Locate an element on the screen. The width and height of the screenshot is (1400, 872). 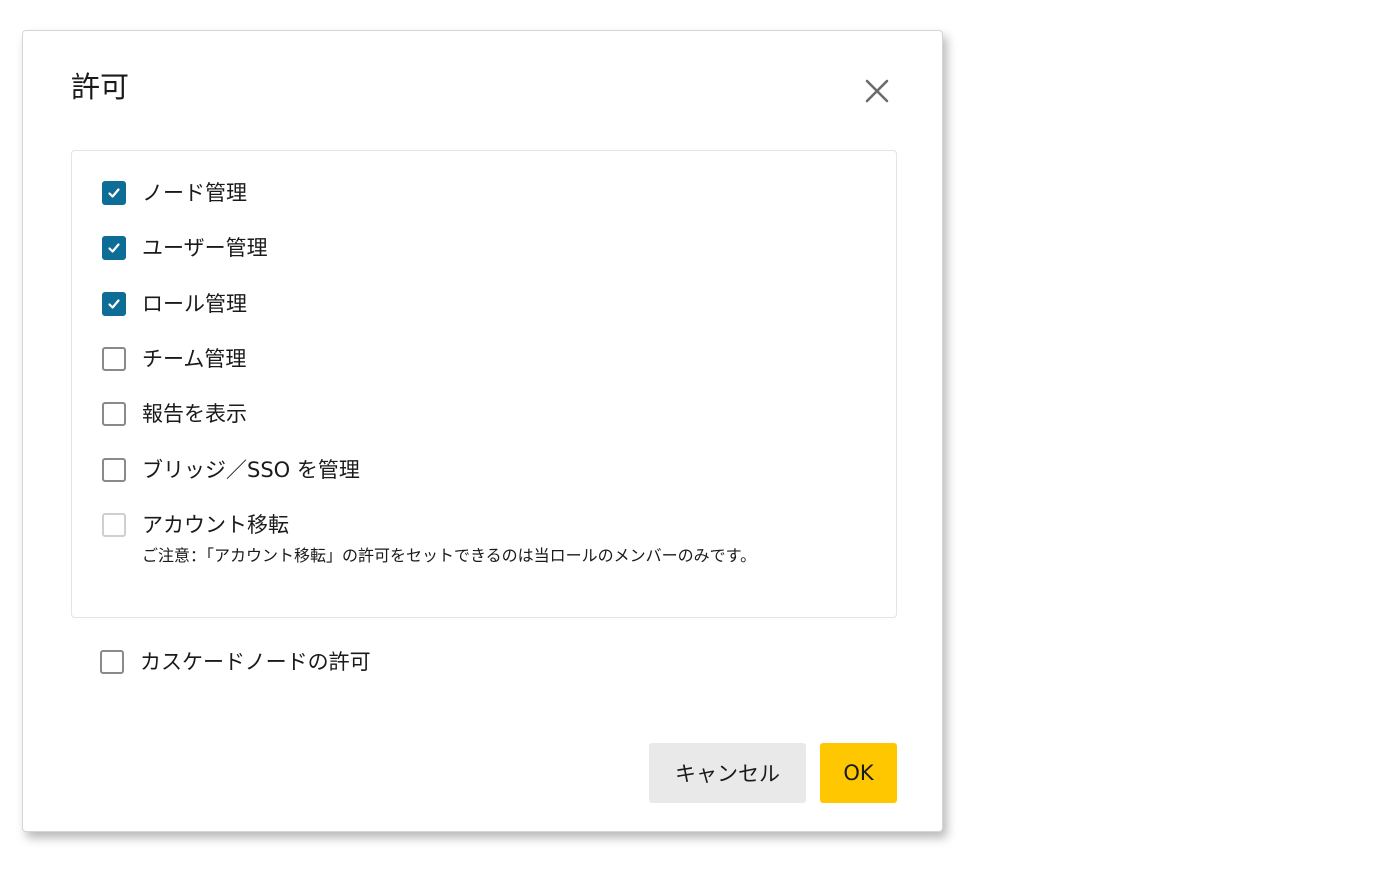
checkbox-node-management is located at coordinates (114, 193).